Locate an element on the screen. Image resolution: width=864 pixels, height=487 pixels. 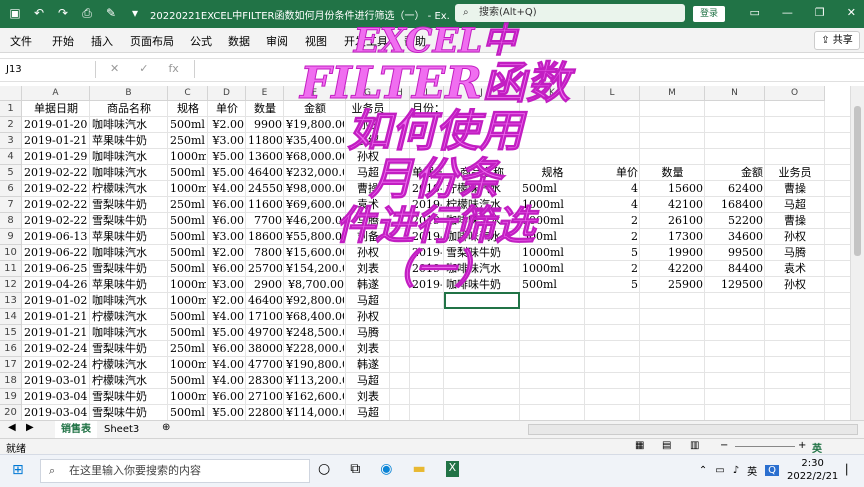
row-header-16: 16 is located at coordinates (11, 349).